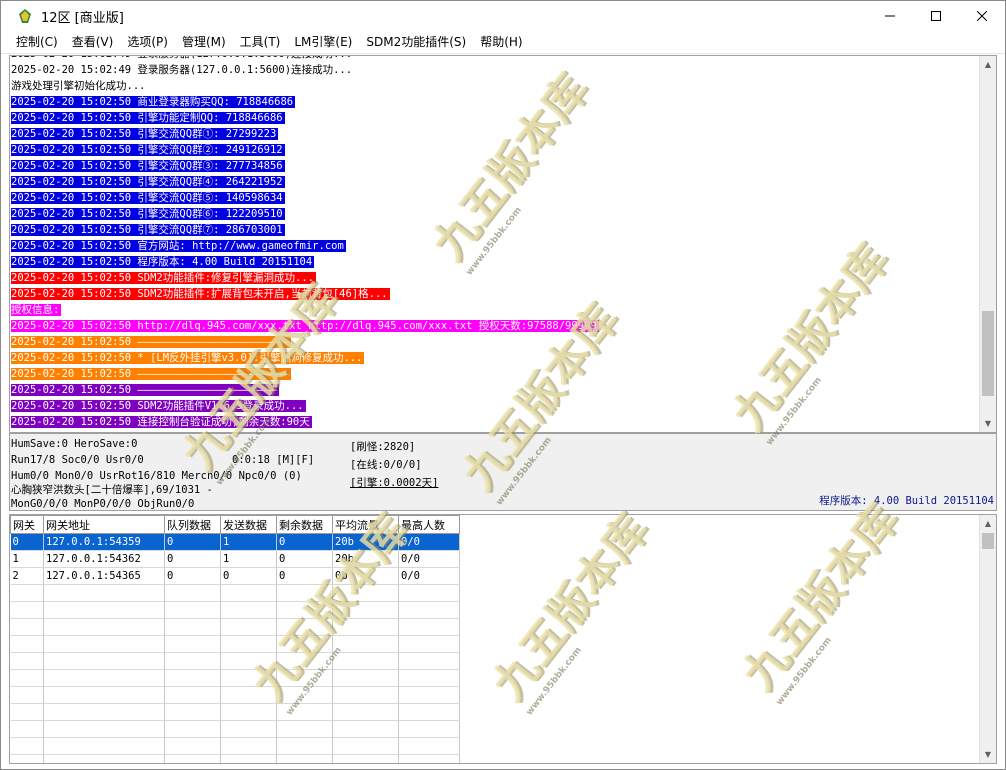  I want to click on col-avg-traffic: 平均流量, so click(365, 524).